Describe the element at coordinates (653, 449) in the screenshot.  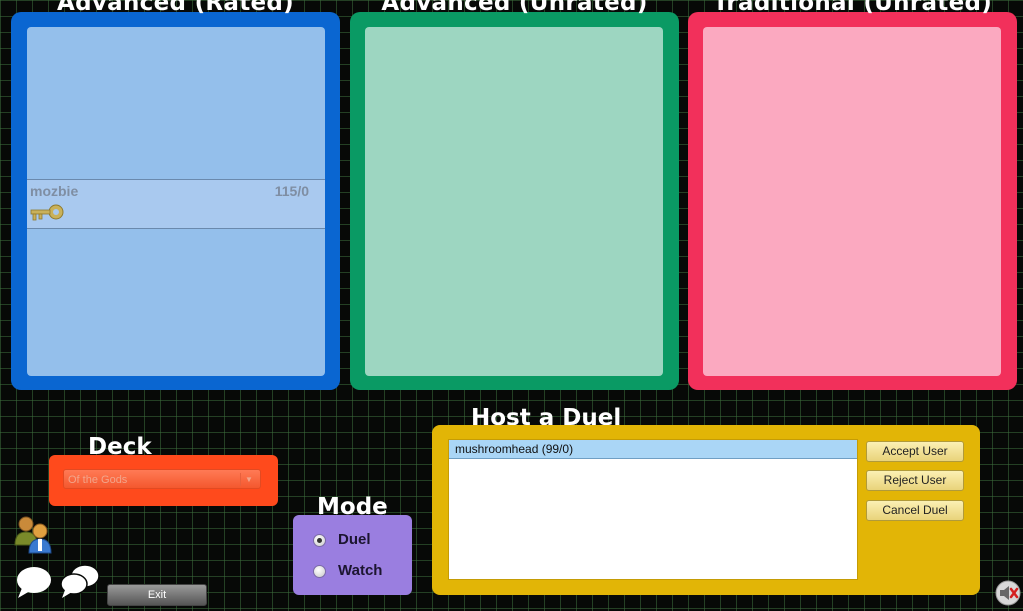
I see `host-request-item: mushroomhead (99/0)` at that location.